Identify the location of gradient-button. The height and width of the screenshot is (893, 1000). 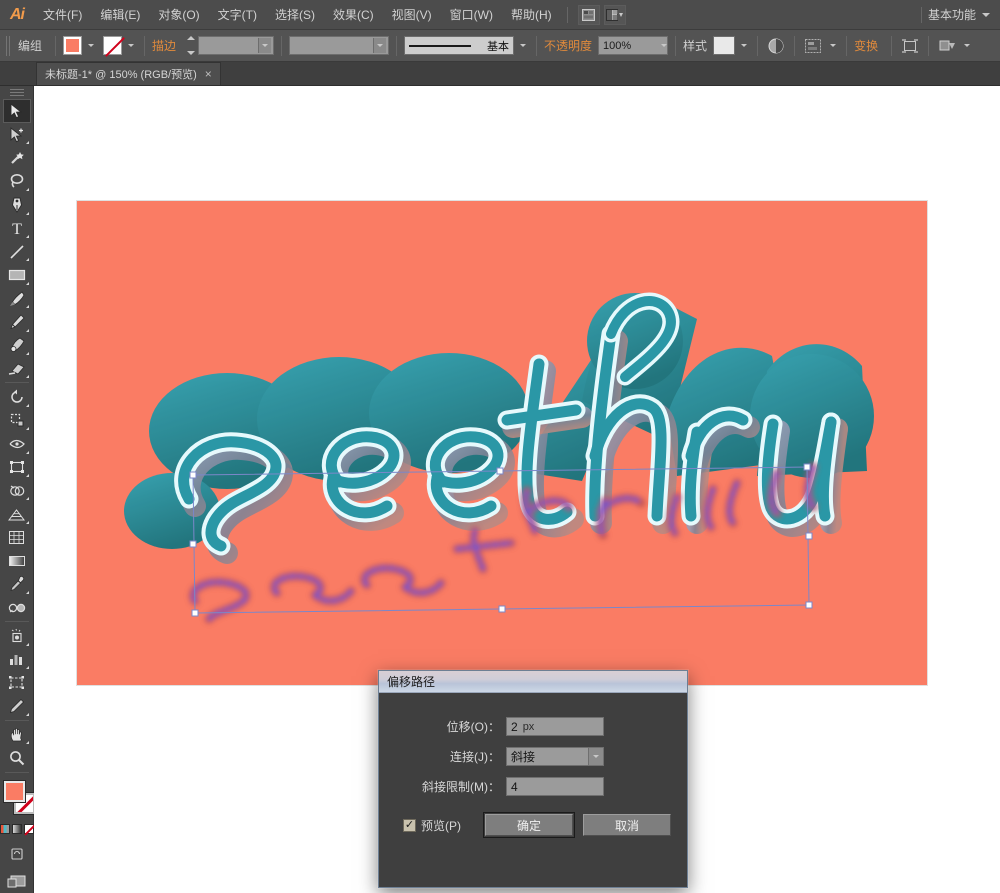
(16, 829).